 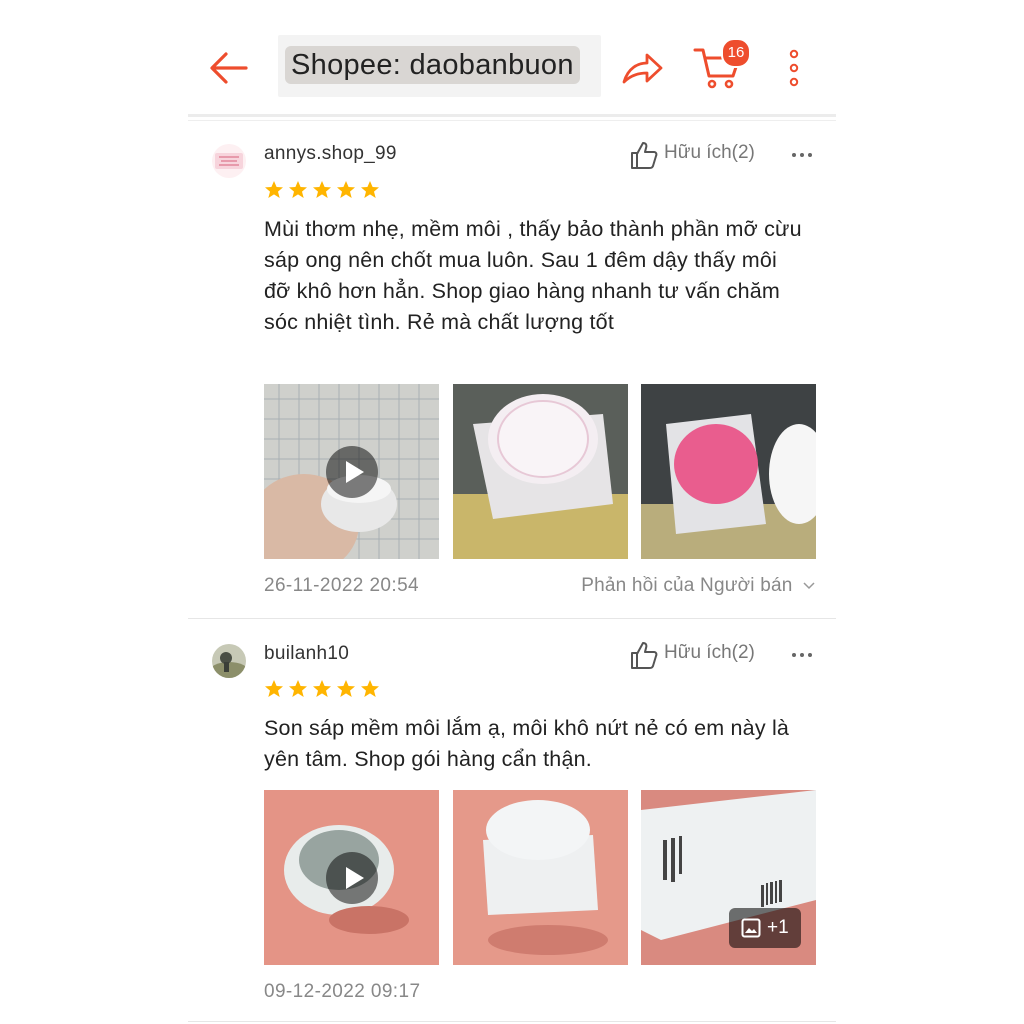 What do you see at coordinates (765, 928) in the screenshot?
I see `more-media-badge: +1` at bounding box center [765, 928].